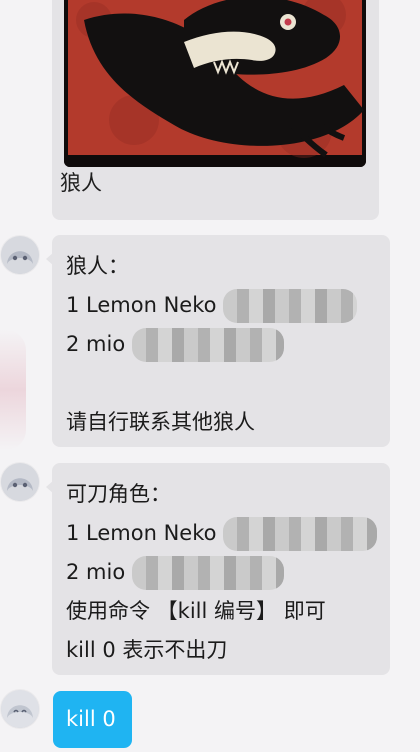 This screenshot has width=420, height=752. I want to click on wolf-2-text: 2 mio, so click(96, 344).